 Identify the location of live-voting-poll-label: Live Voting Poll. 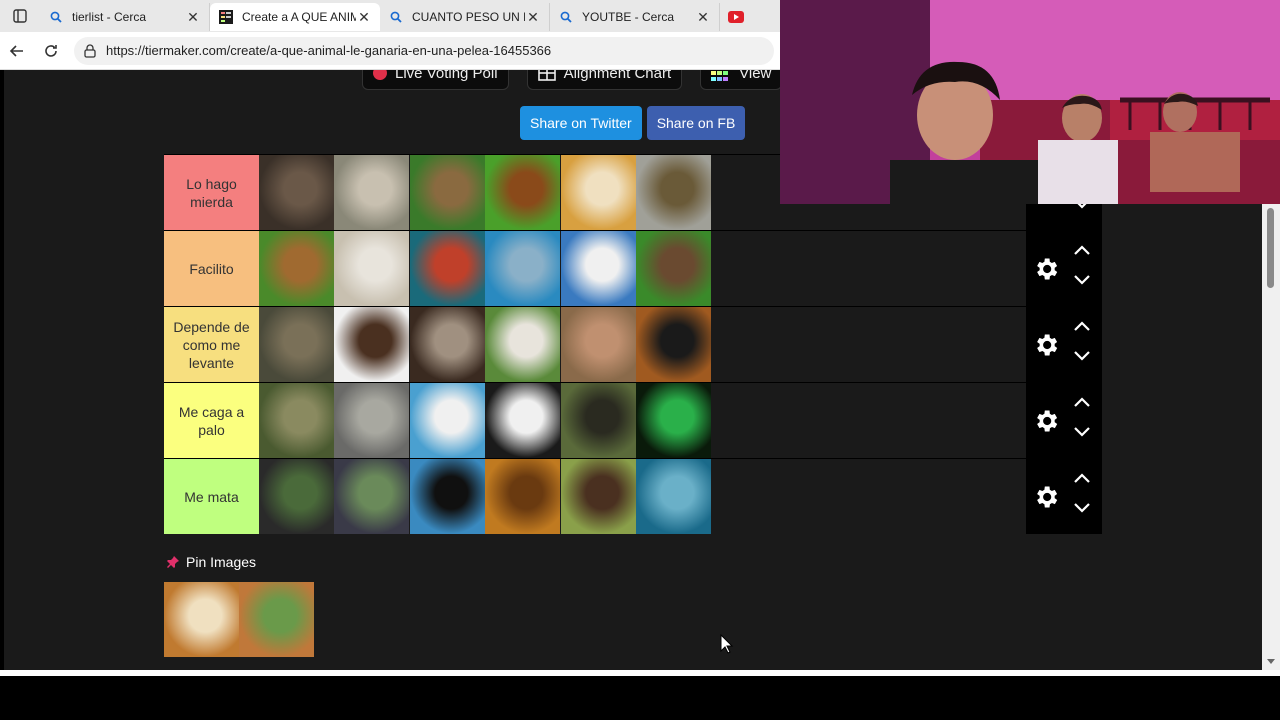
(446, 76).